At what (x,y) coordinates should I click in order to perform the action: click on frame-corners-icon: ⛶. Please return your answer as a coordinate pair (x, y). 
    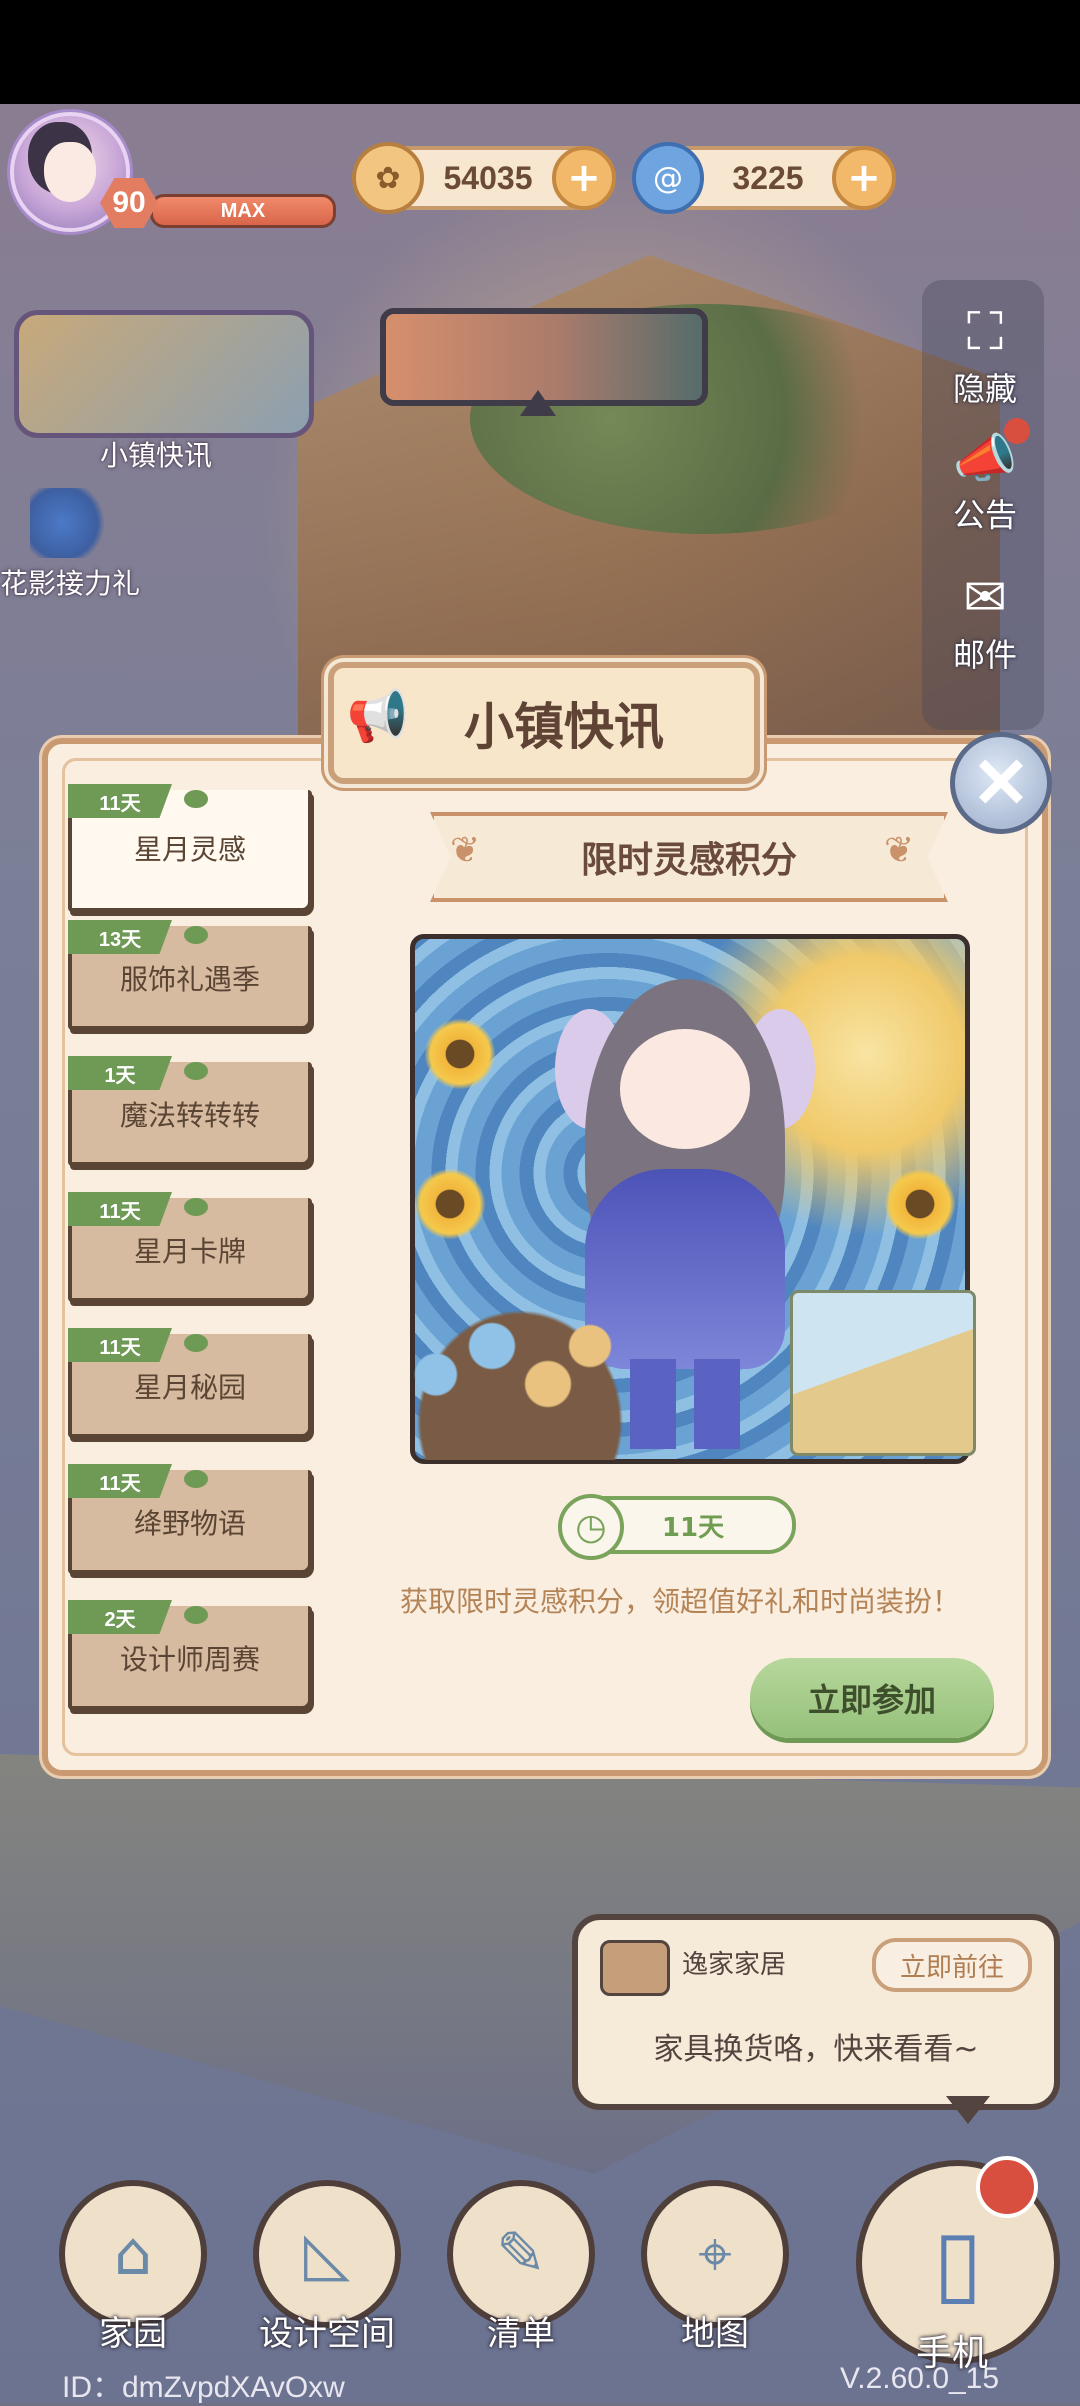
    Looking at the image, I should click on (985, 331).